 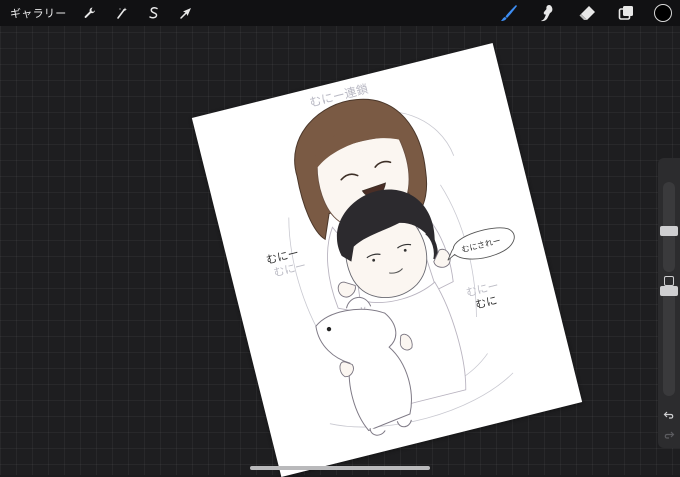 What do you see at coordinates (38, 13) in the screenshot?
I see `gallery-button: ギャラリー` at bounding box center [38, 13].